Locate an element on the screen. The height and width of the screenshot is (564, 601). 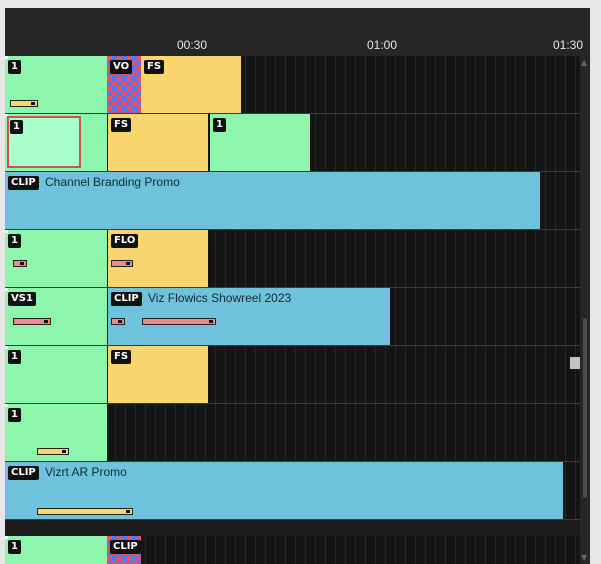
timeline-clip: FLO is located at coordinates (158, 258).